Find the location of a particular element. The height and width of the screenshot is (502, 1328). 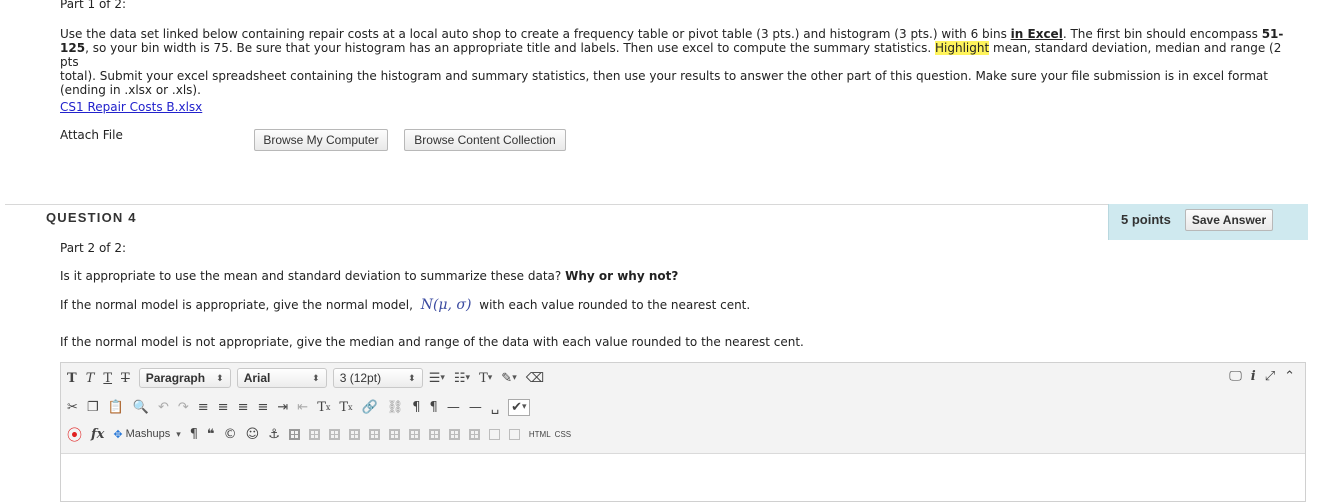

ltr-icon: ¶ is located at coordinates (416, 407).